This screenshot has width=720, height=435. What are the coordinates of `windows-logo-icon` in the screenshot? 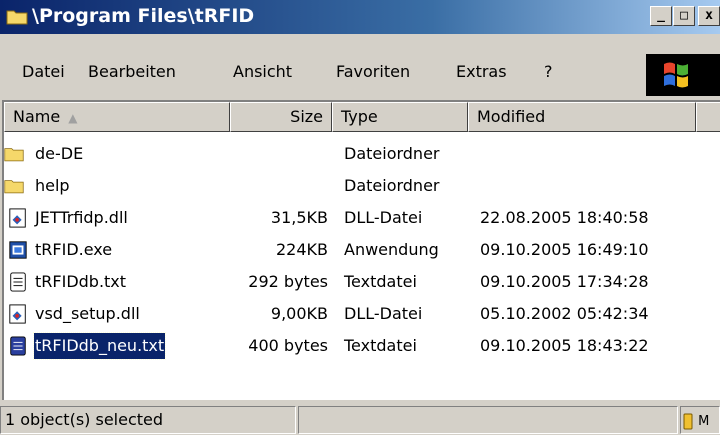 It's located at (683, 75).